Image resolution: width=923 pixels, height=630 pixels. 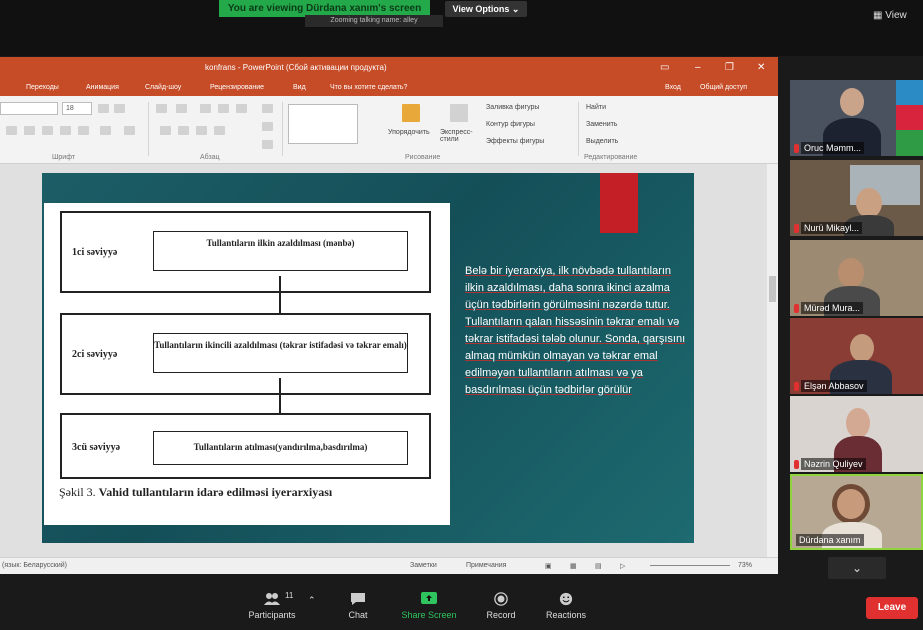 What do you see at coordinates (512, 107) in the screenshot?
I see `shape-fill-label: Заливка фигуры` at bounding box center [512, 107].